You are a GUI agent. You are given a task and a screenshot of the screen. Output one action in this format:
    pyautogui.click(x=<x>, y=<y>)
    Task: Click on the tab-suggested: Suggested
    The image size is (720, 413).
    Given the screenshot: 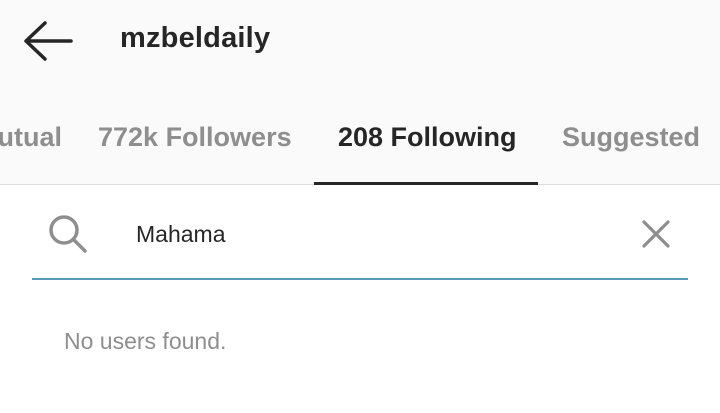 What is the action you would take?
    pyautogui.click(x=631, y=137)
    